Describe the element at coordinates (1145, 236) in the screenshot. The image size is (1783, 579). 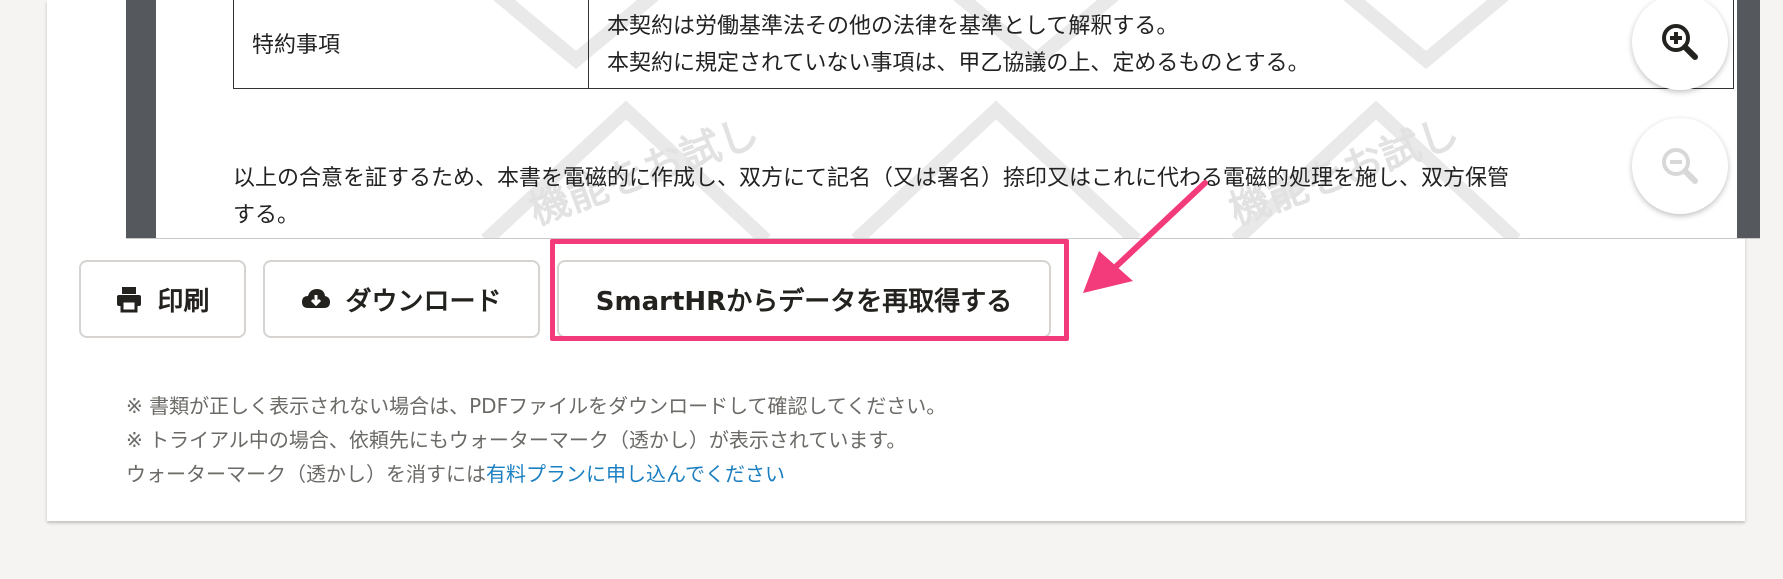
I see `annotation-arrow-icon` at that location.